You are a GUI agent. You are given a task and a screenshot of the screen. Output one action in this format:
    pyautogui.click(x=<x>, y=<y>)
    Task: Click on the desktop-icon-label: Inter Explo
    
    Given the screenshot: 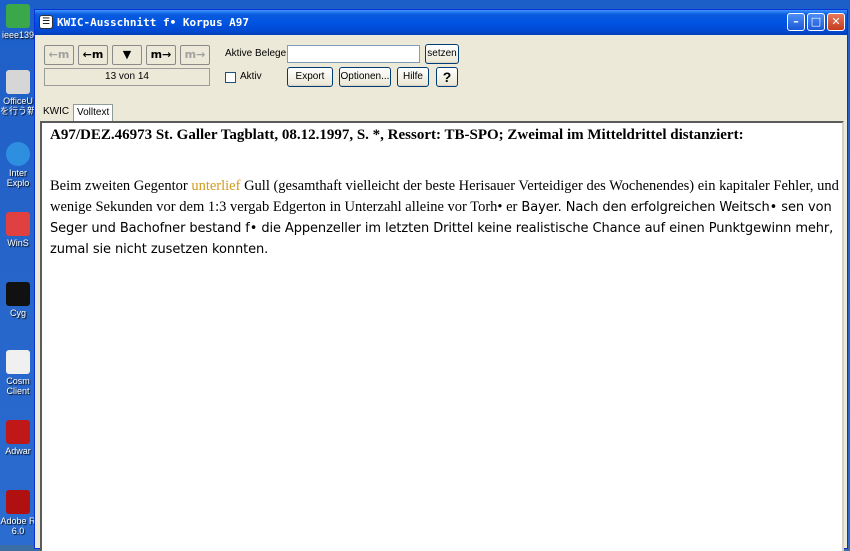 What is the action you would take?
    pyautogui.click(x=18, y=178)
    